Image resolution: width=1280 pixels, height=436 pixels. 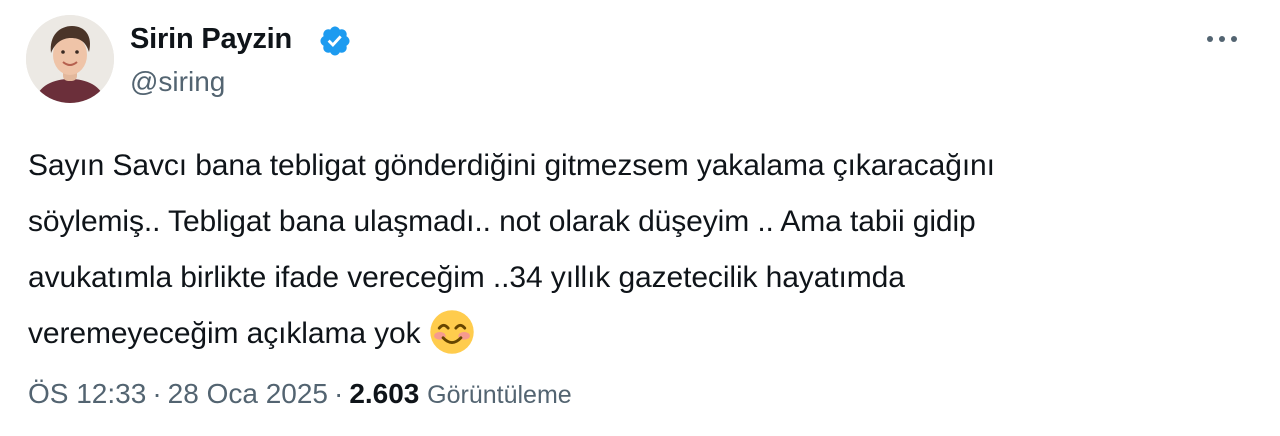 What do you see at coordinates (451, 332) in the screenshot?
I see `smiling-face-emoji-icon` at bounding box center [451, 332].